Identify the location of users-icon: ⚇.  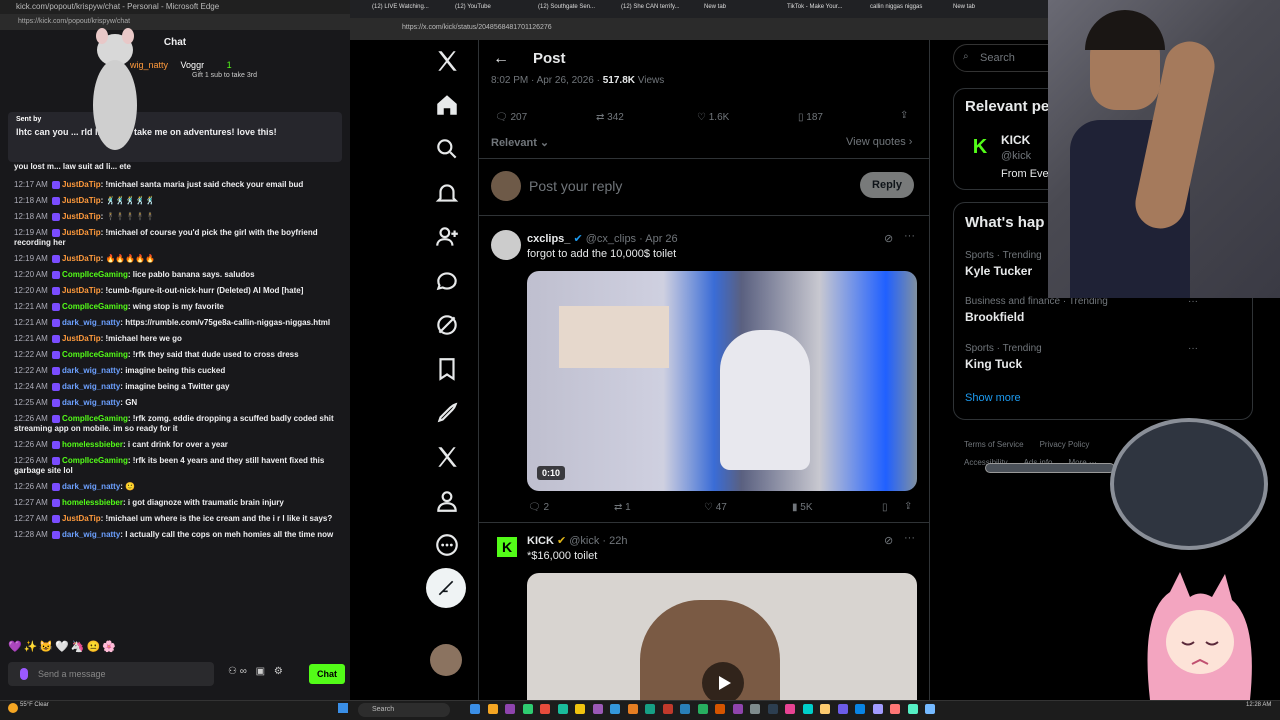
(232, 671).